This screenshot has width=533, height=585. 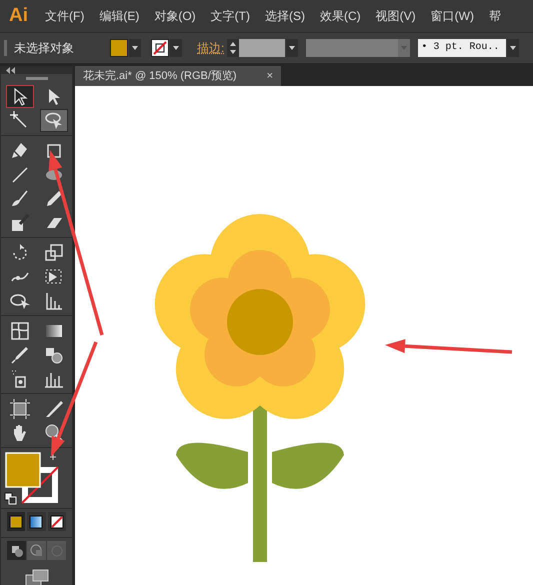 I want to click on gradient-swatch-icon, so click(x=36, y=521).